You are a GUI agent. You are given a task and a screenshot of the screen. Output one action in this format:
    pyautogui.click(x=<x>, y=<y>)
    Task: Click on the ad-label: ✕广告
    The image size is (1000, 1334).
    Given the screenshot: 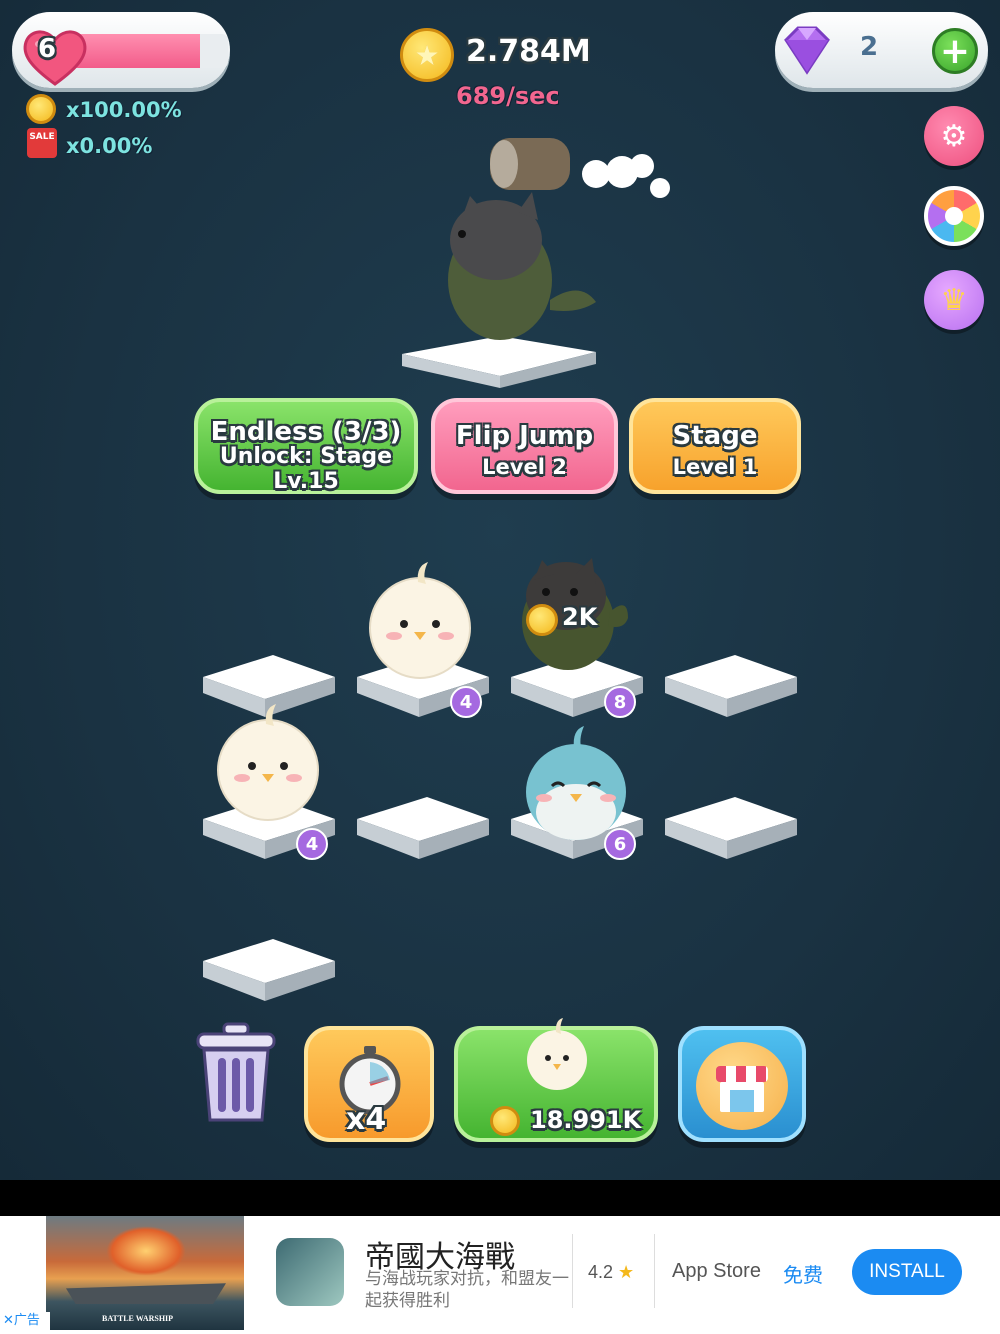 What is the action you would take?
    pyautogui.click(x=25, y=1321)
    